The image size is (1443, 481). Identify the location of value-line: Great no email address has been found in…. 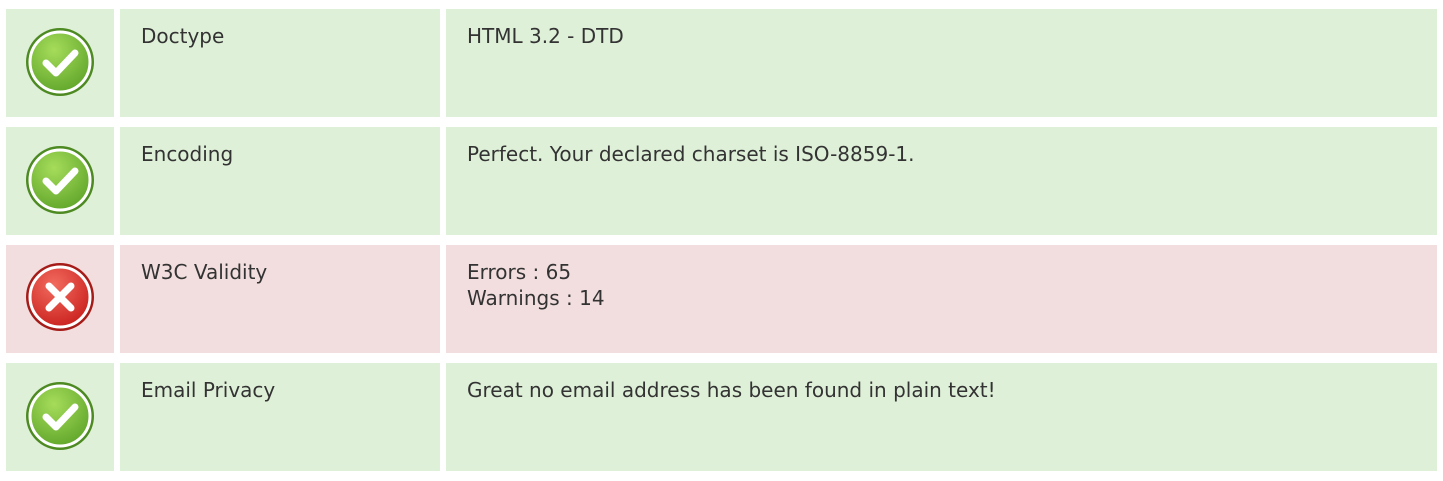
(731, 390).